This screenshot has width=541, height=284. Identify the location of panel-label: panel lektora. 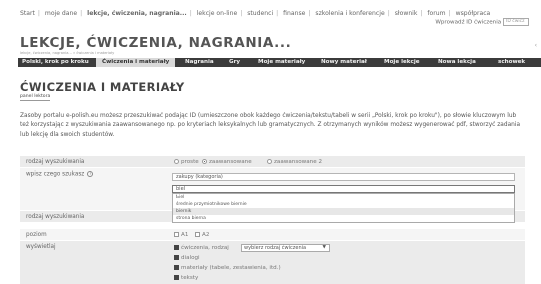
(35, 97).